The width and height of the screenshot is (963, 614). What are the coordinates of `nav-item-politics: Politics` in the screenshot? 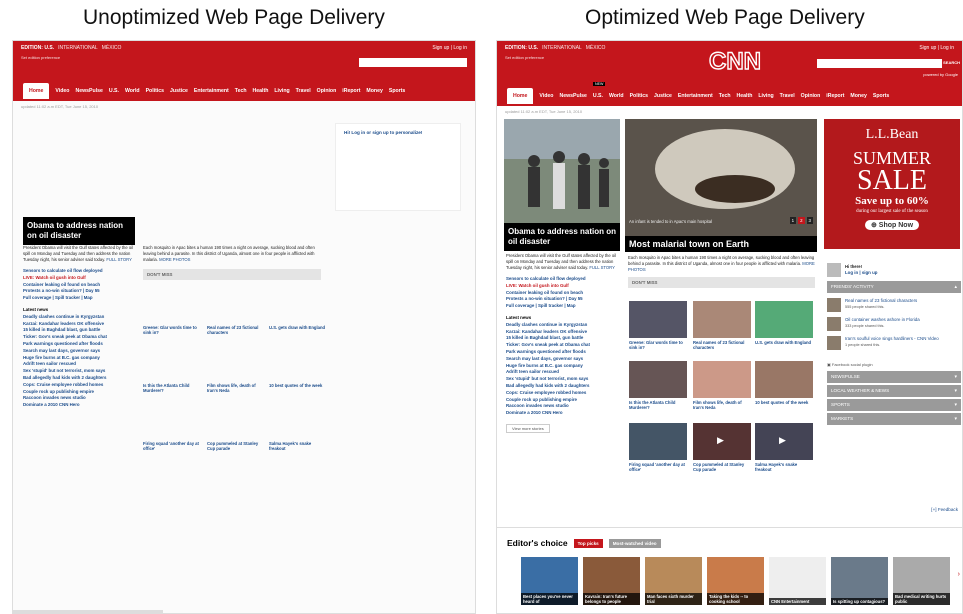 It's located at (639, 96).